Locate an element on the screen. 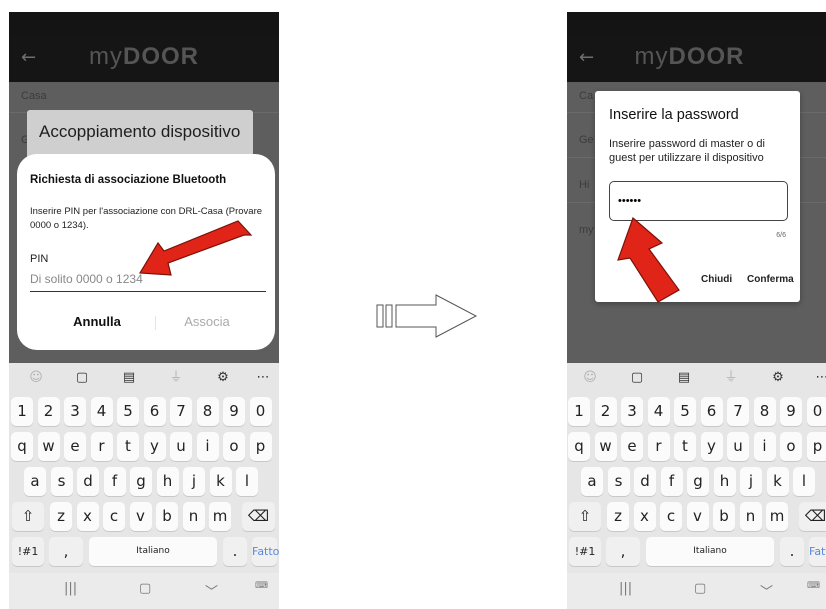 This screenshot has height=609, width=826. arrow-head is located at coordinates (436, 316).